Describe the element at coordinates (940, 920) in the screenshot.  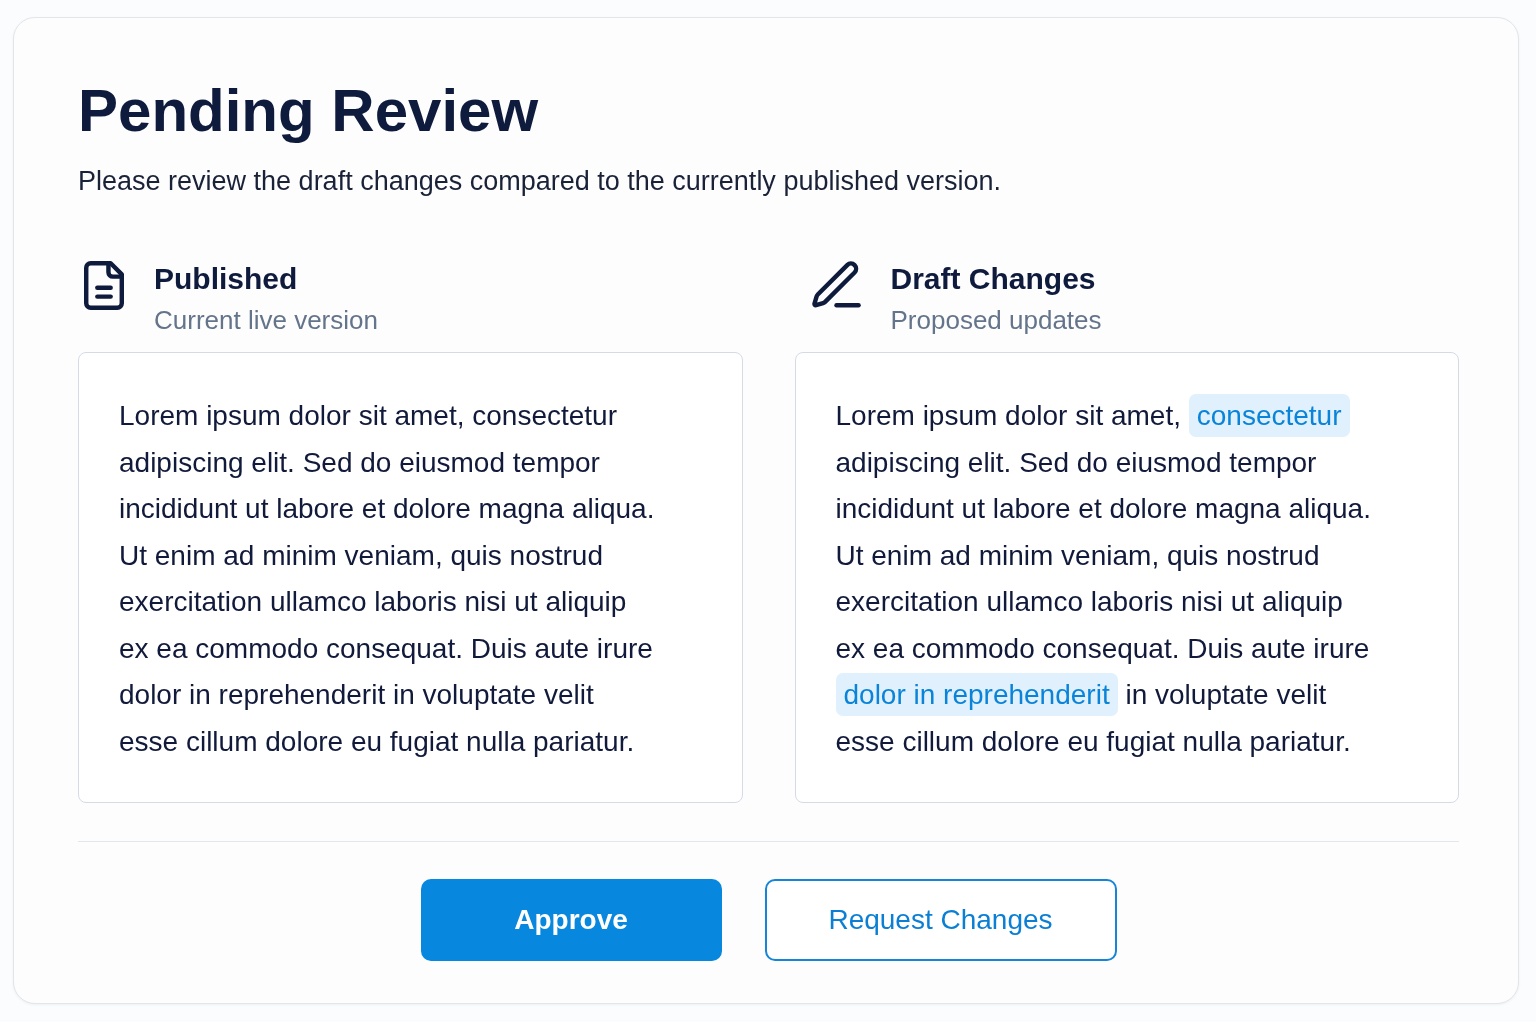
I see `request-changes-button: Request Changes` at that location.